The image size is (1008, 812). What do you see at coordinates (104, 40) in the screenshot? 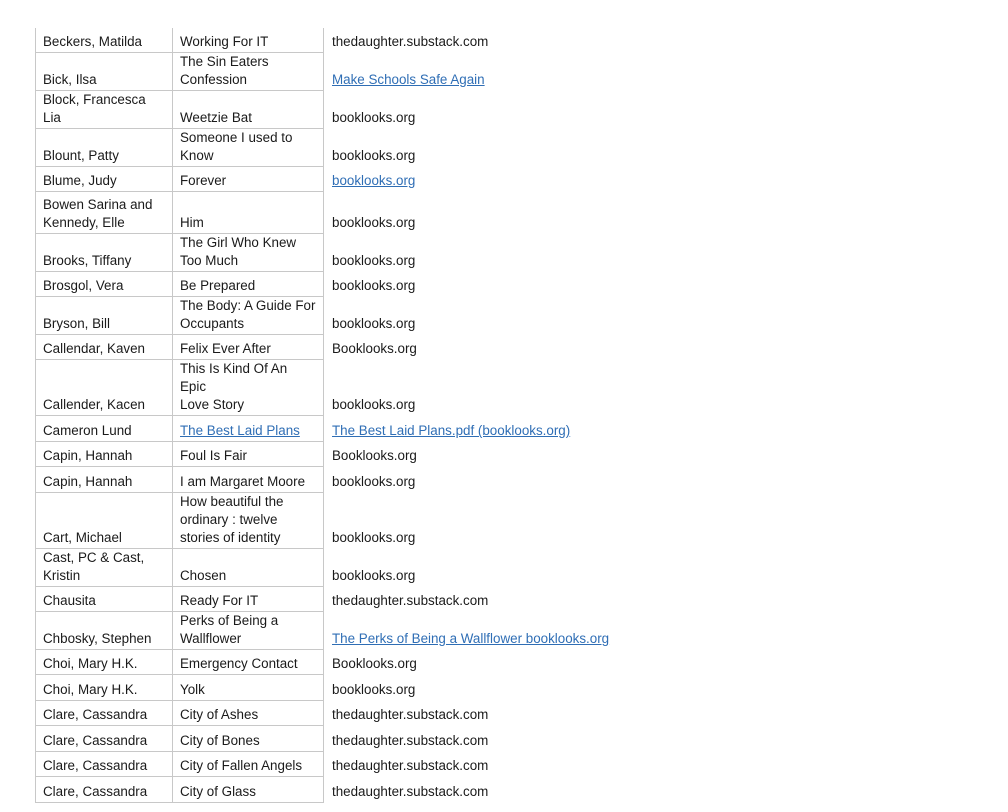
I see `author-cell: Beckers, Matilda` at bounding box center [104, 40].